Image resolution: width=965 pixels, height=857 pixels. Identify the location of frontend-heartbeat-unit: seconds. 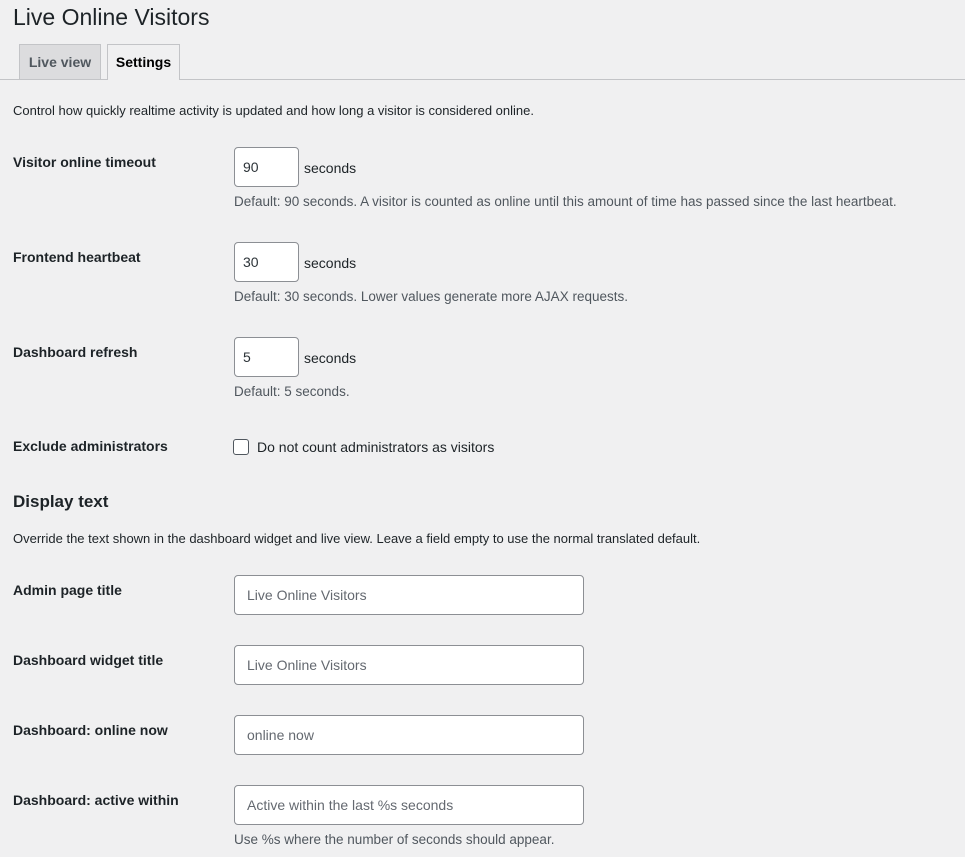
(330, 263).